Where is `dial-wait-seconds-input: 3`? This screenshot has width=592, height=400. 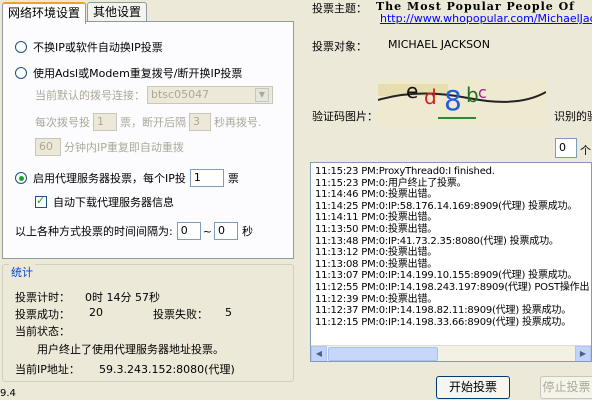 dial-wait-seconds-input: 3 is located at coordinates (200, 122).